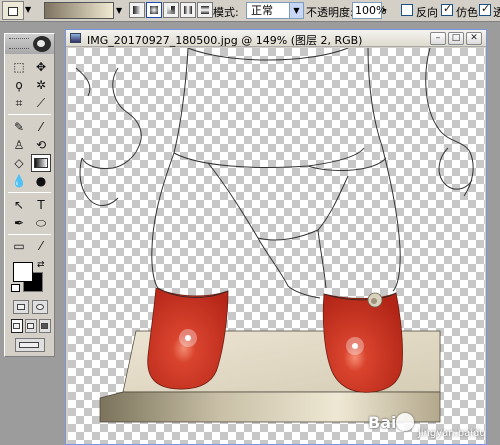 Image resolution: width=500 pixels, height=445 pixels. Describe the element at coordinates (447, 9) in the screenshot. I see `dither-checkbox` at that location.